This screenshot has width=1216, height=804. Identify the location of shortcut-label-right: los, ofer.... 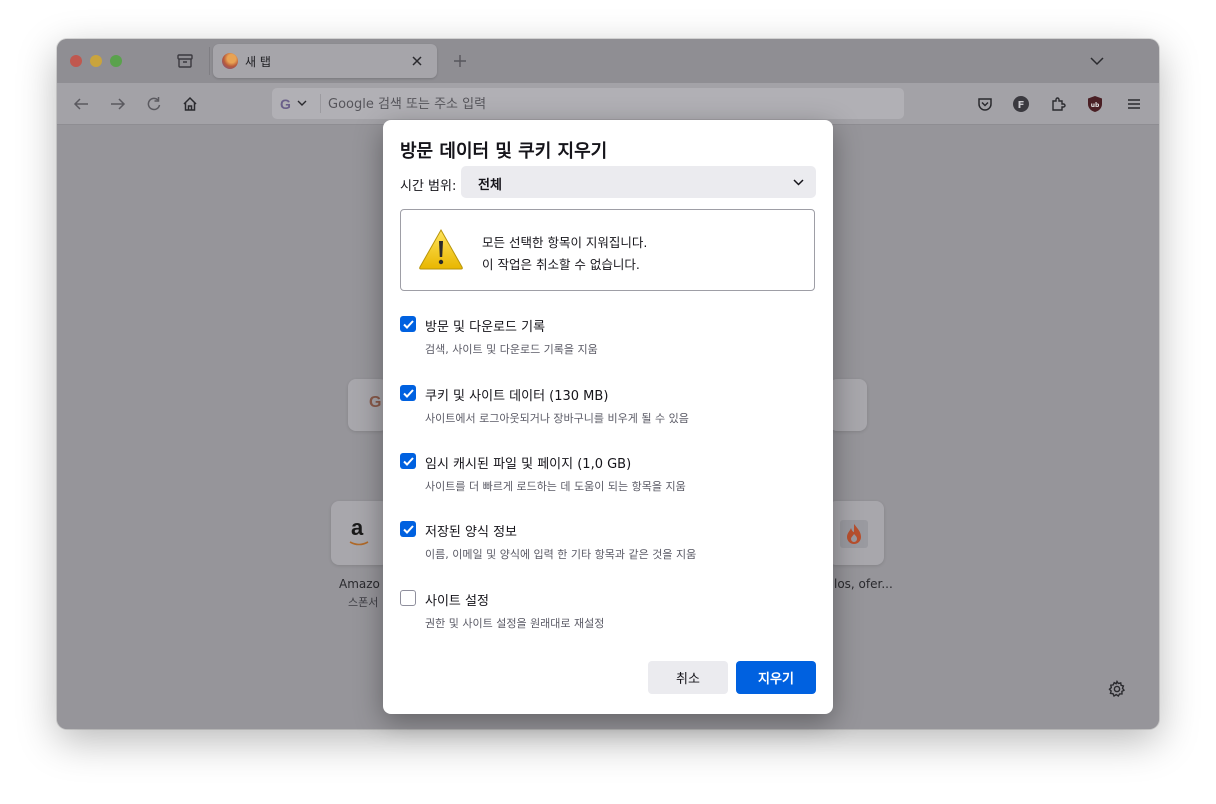
(863, 584).